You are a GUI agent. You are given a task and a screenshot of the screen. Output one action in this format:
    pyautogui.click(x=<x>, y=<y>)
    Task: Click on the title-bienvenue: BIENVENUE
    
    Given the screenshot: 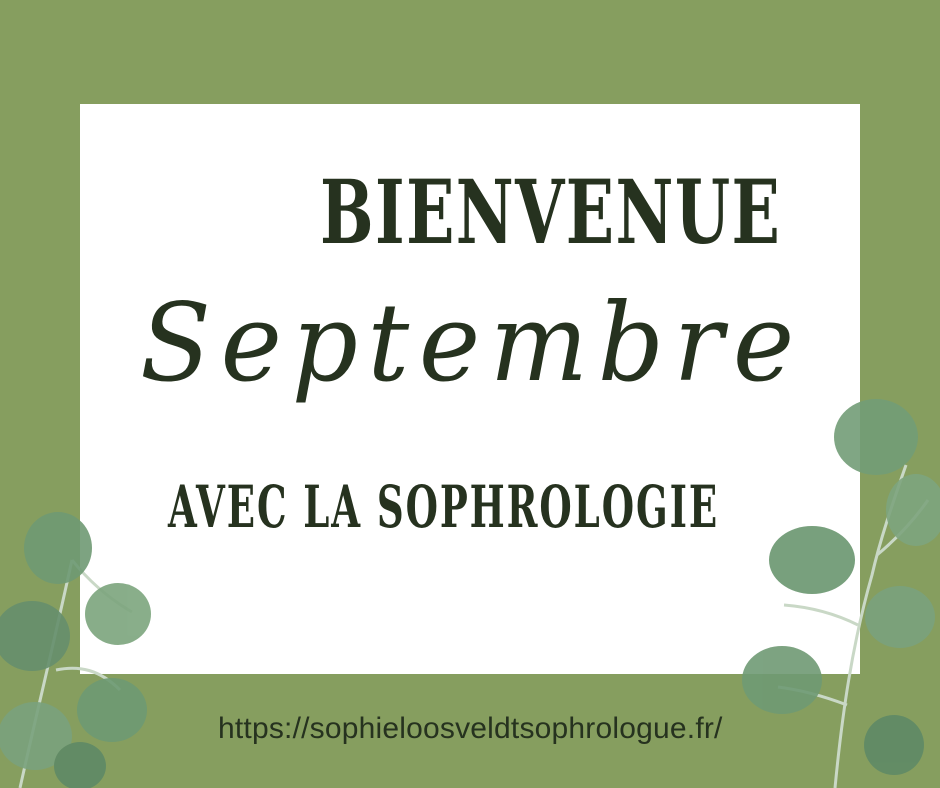 What is the action you would take?
    pyautogui.click(x=551, y=212)
    